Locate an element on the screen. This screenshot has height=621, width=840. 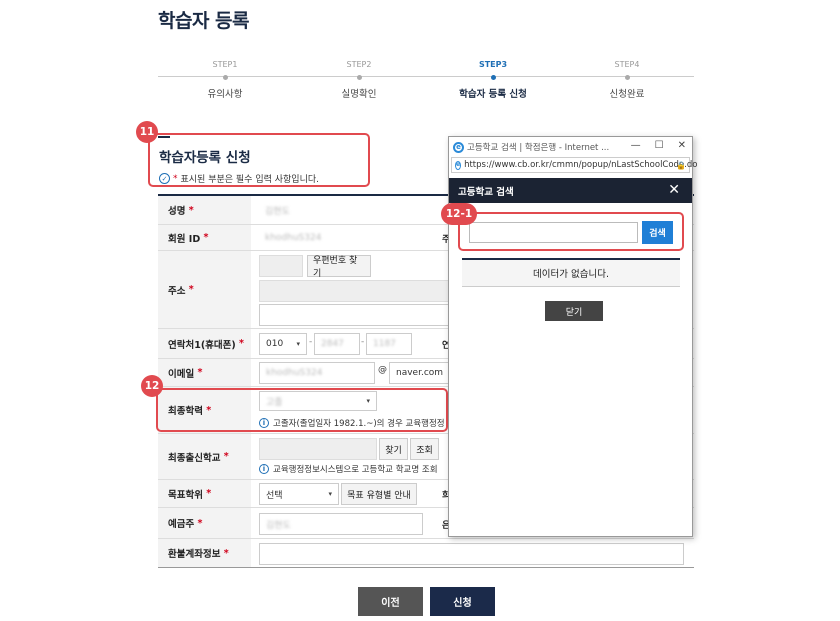
label-name: 성명 * is located at coordinates (204, 210).